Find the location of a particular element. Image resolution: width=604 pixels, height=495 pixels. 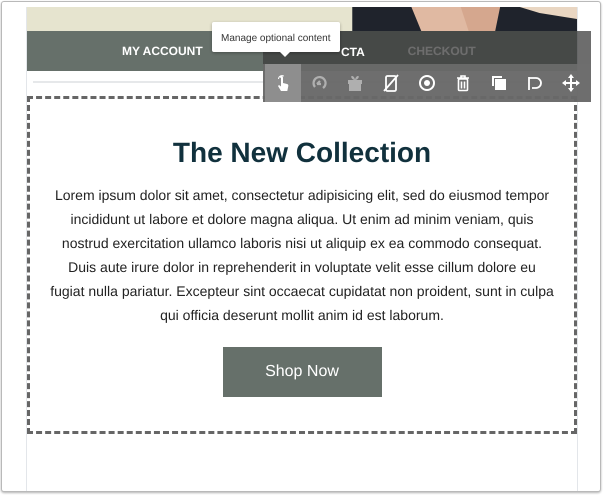

gift-icon is located at coordinates (355, 83).